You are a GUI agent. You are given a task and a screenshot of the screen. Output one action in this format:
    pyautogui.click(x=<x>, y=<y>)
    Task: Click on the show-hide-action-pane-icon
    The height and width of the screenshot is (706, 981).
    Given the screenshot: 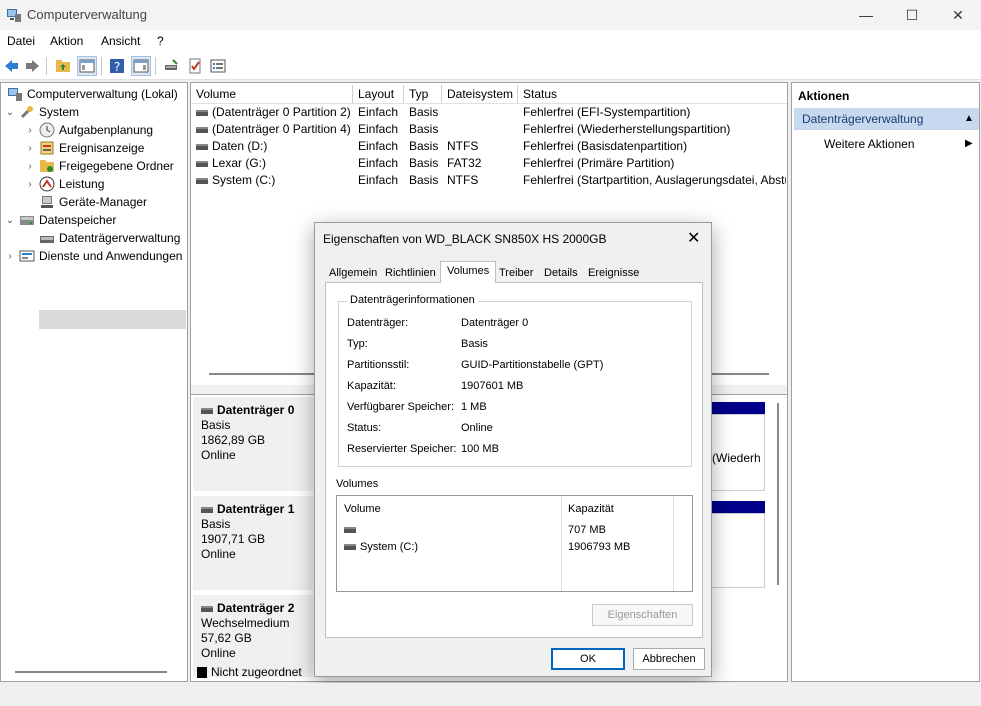 What is the action you would take?
    pyautogui.click(x=141, y=66)
    